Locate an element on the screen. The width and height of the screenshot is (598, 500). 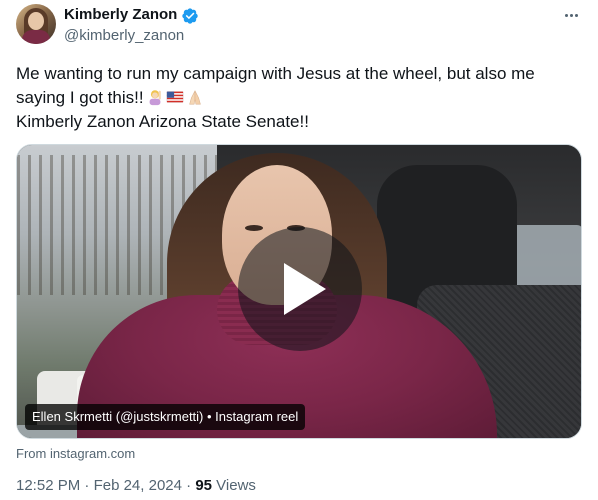
tweet-date: Feb 24, 2024 is located at coordinates (138, 485).